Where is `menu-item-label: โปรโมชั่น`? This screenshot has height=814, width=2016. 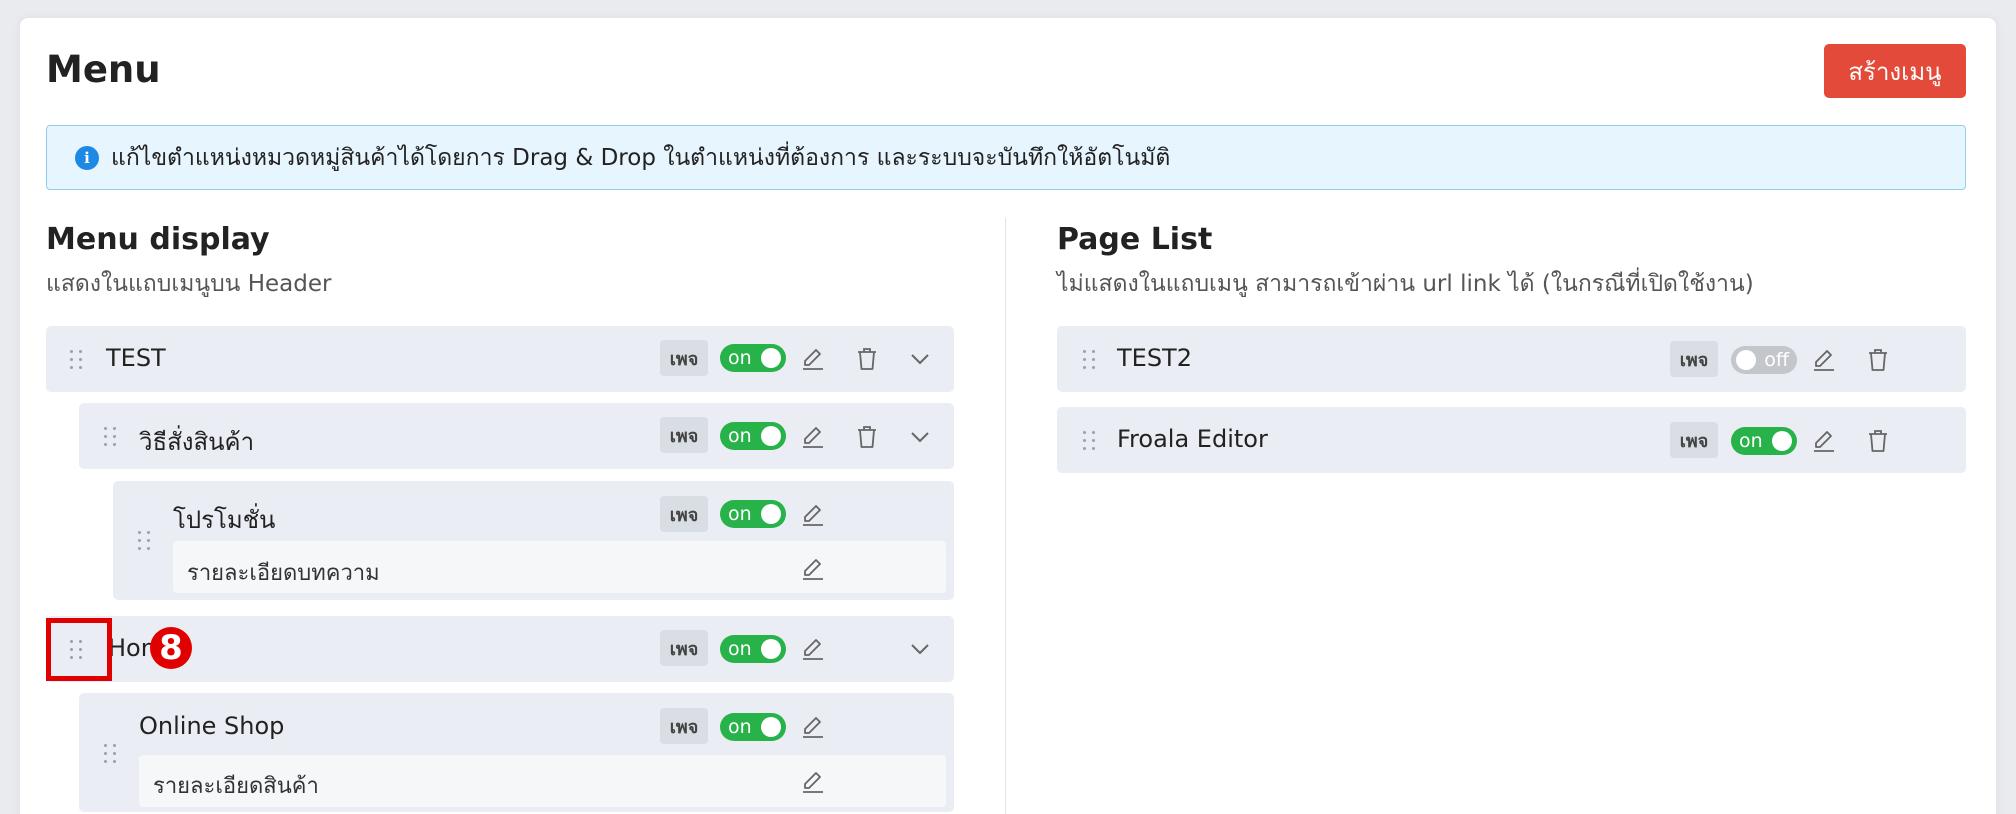
menu-item-label: โปรโมชั่น is located at coordinates (224, 520).